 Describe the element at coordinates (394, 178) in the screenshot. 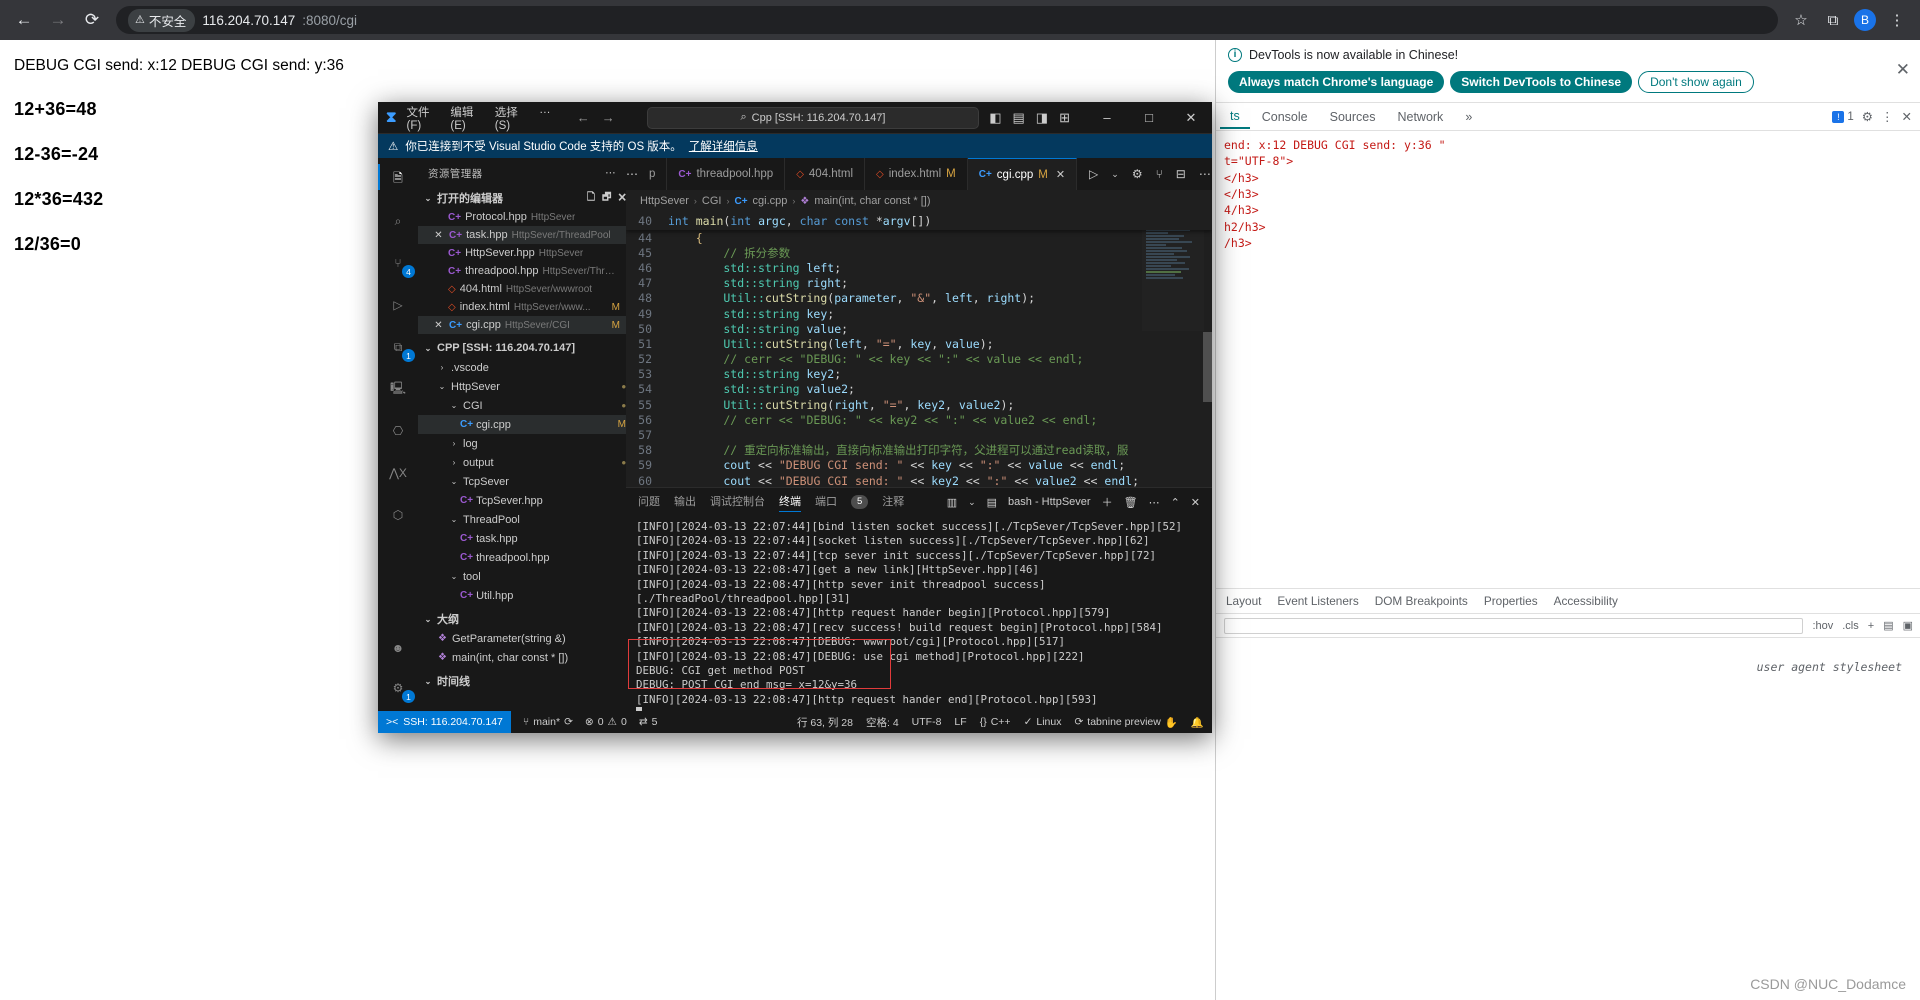

I see `explorer-icon: 🗎` at that location.